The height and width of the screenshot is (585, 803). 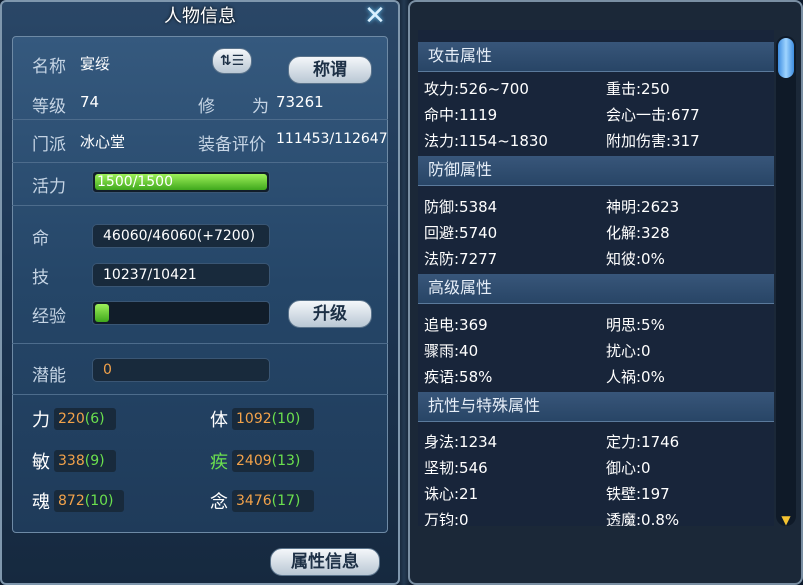 What do you see at coordinates (451, 351) in the screenshot?
I see `stat-row: 骤雨:40` at bounding box center [451, 351].